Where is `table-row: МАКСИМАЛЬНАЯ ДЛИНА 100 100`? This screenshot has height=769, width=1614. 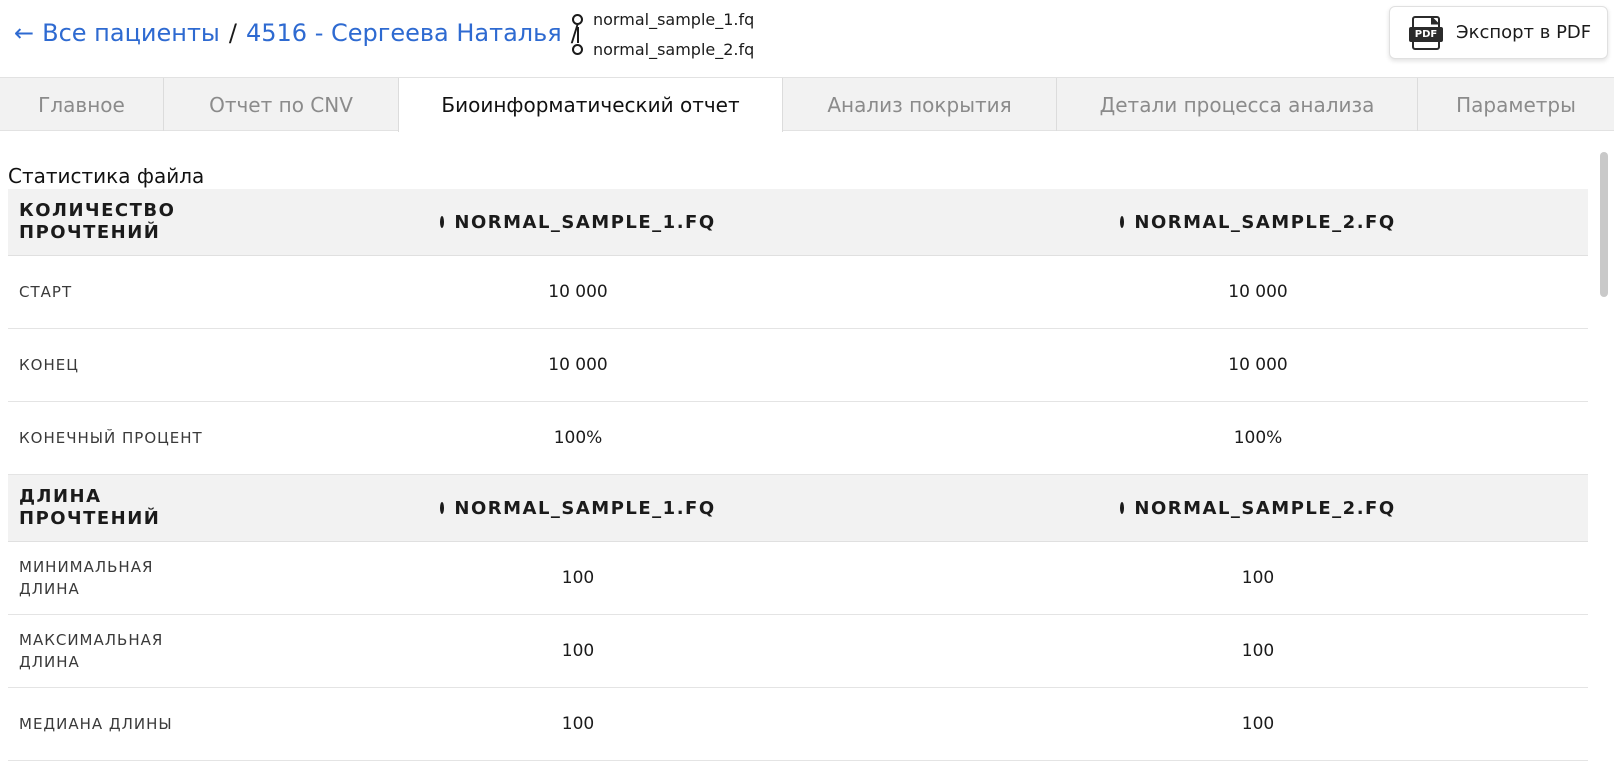 table-row: МАКСИМАЛЬНАЯ ДЛИНА 100 100 is located at coordinates (798, 651).